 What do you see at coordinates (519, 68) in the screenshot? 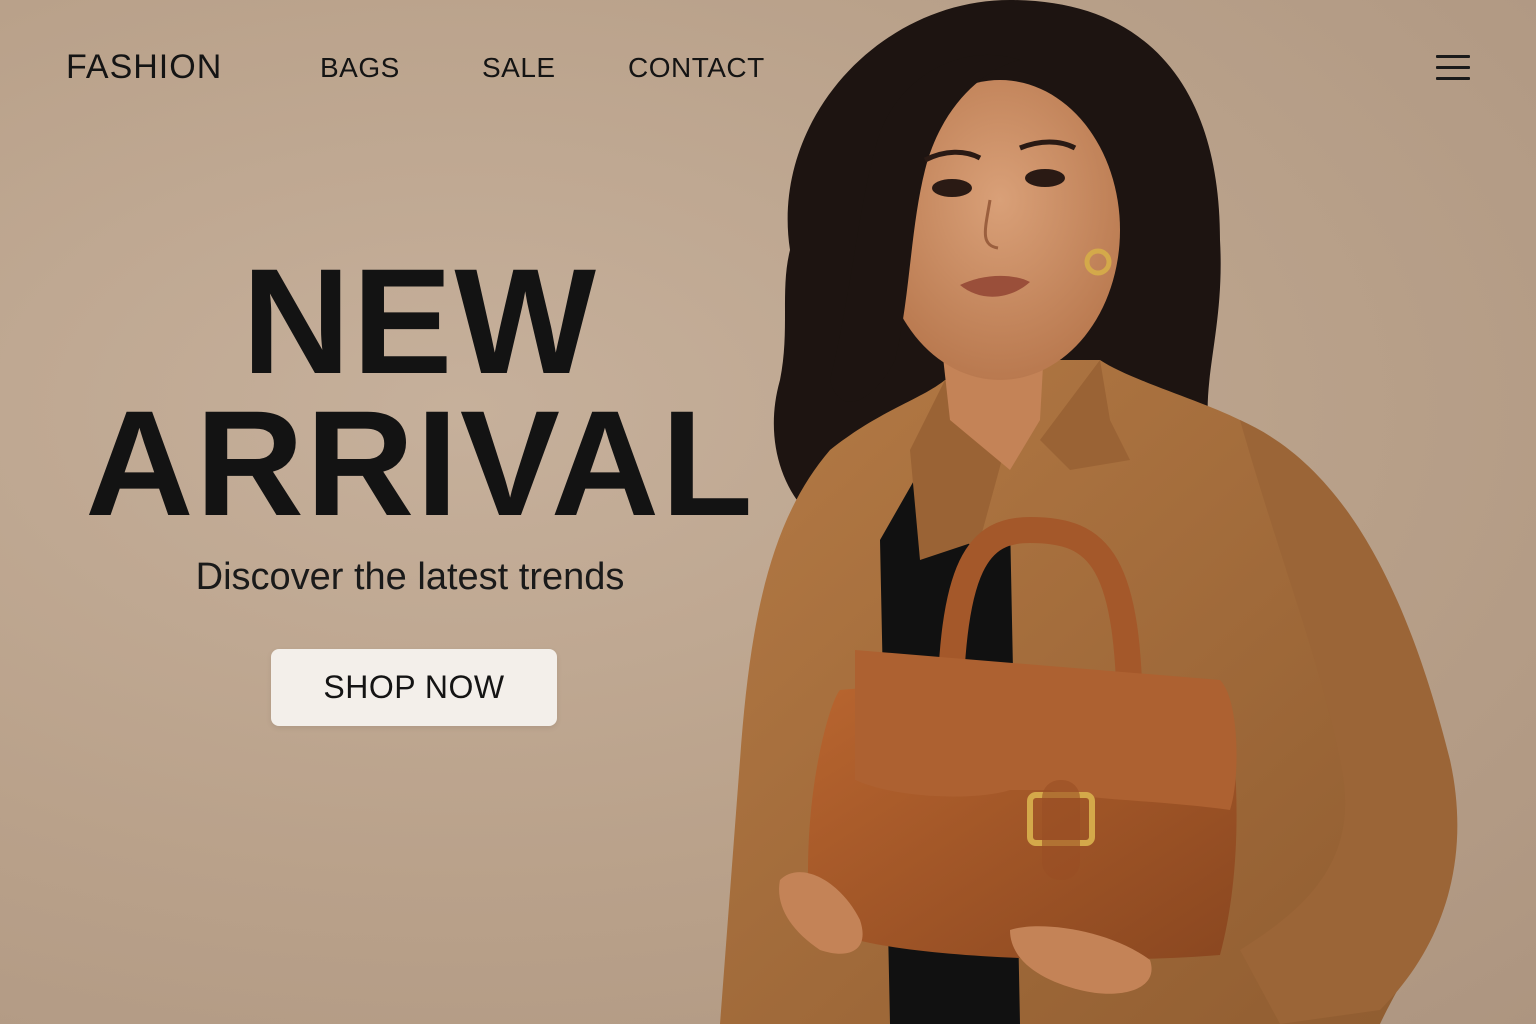
I see `nav-link-sale: SALE` at bounding box center [519, 68].